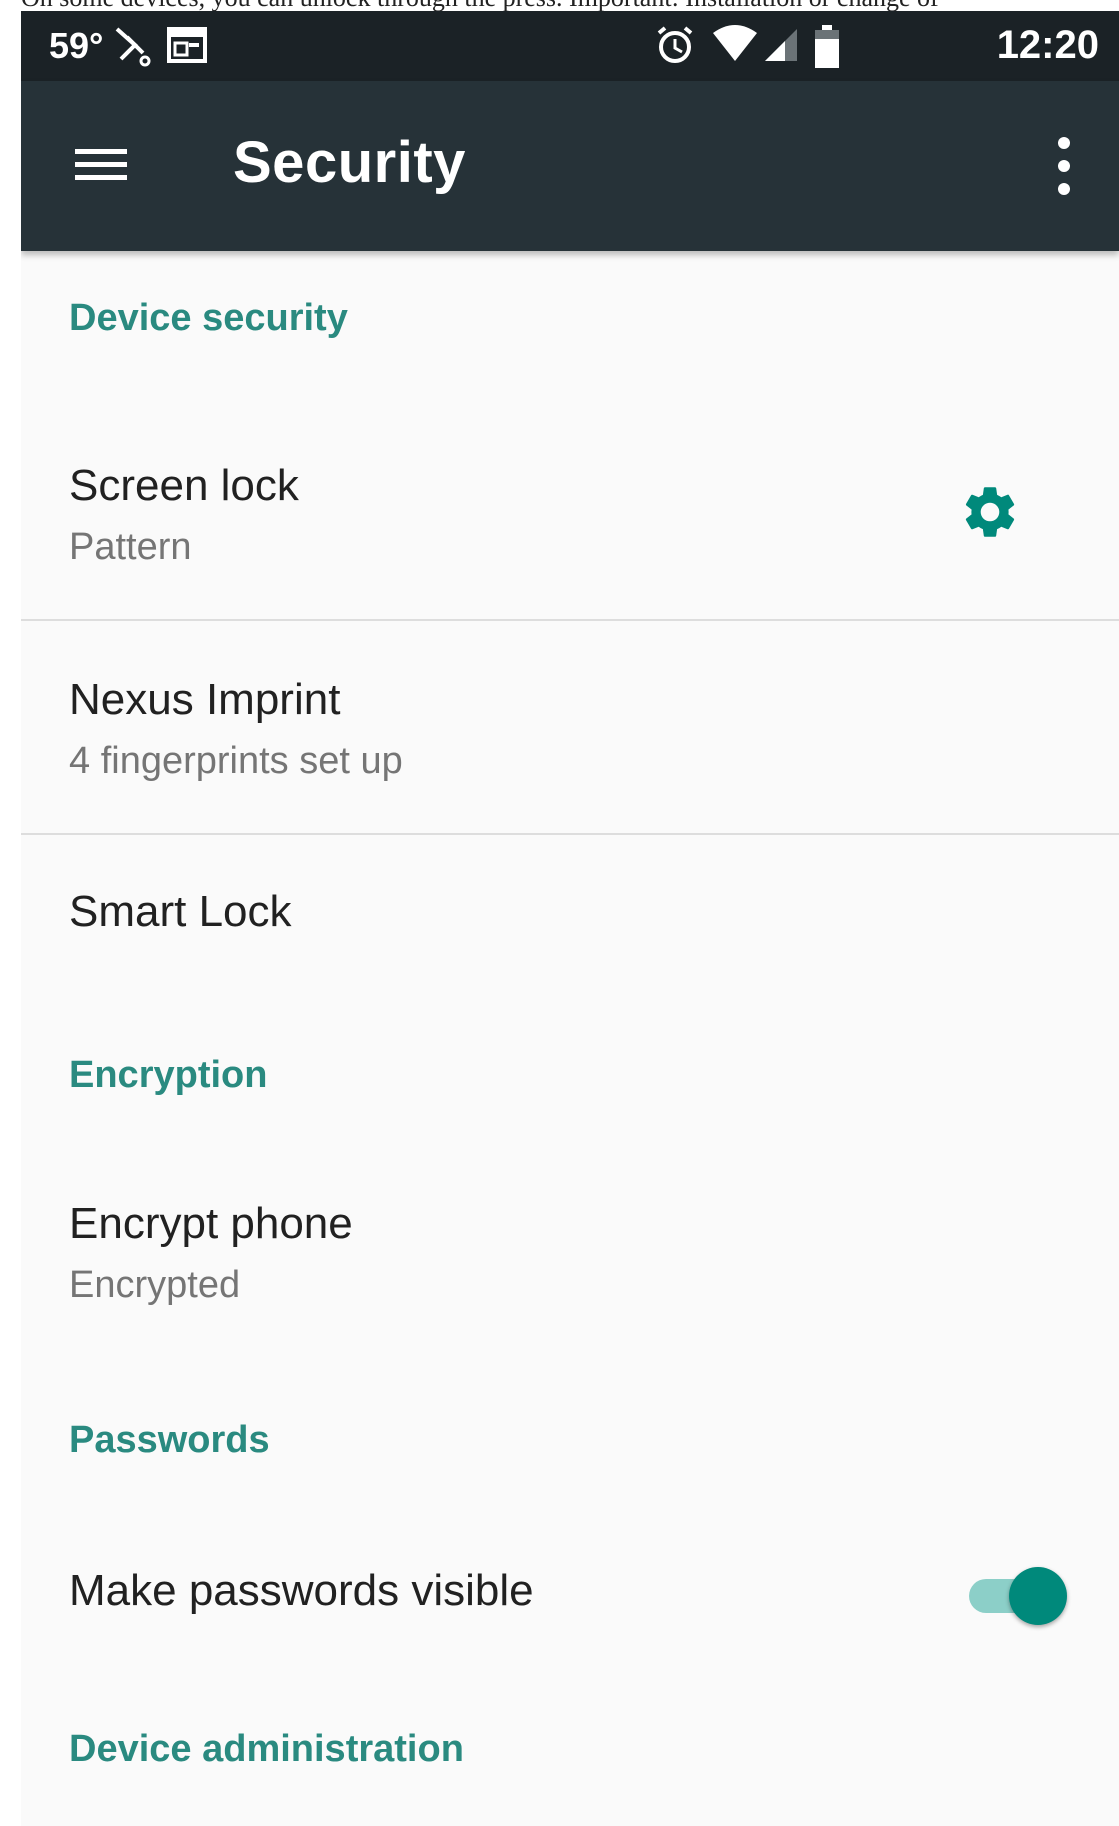 Image resolution: width=1119 pixels, height=1826 pixels. What do you see at coordinates (570, 1596) in the screenshot?
I see `make-passwords-visible-item: Make passwords visible` at bounding box center [570, 1596].